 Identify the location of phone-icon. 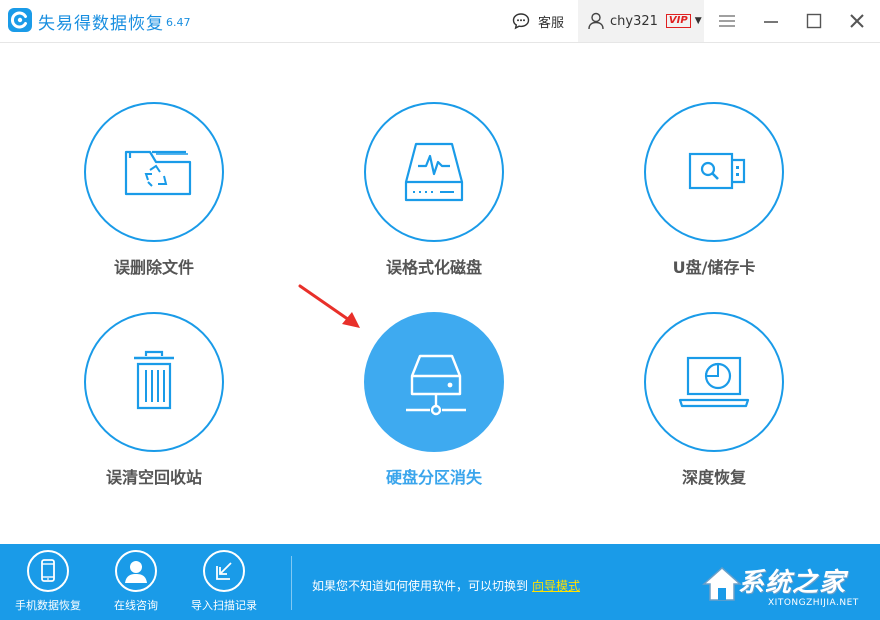
(48, 570).